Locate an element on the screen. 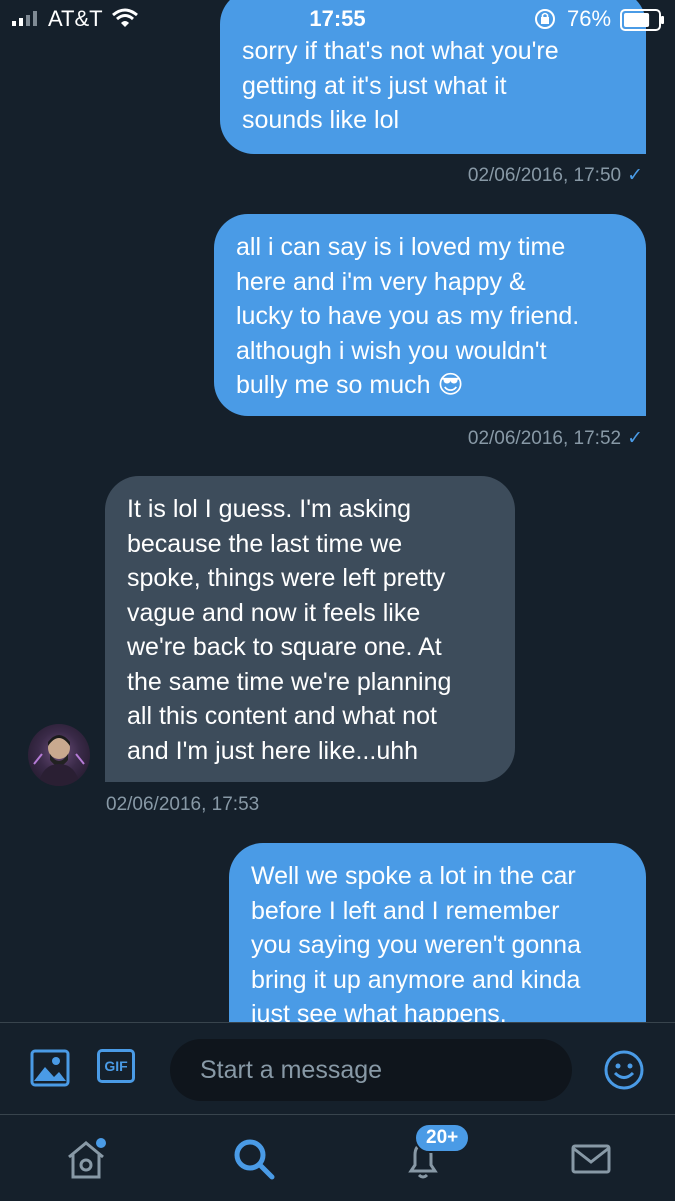 The height and width of the screenshot is (1201, 675). message-text: getting at it's just what it is located at coordinates (374, 85).